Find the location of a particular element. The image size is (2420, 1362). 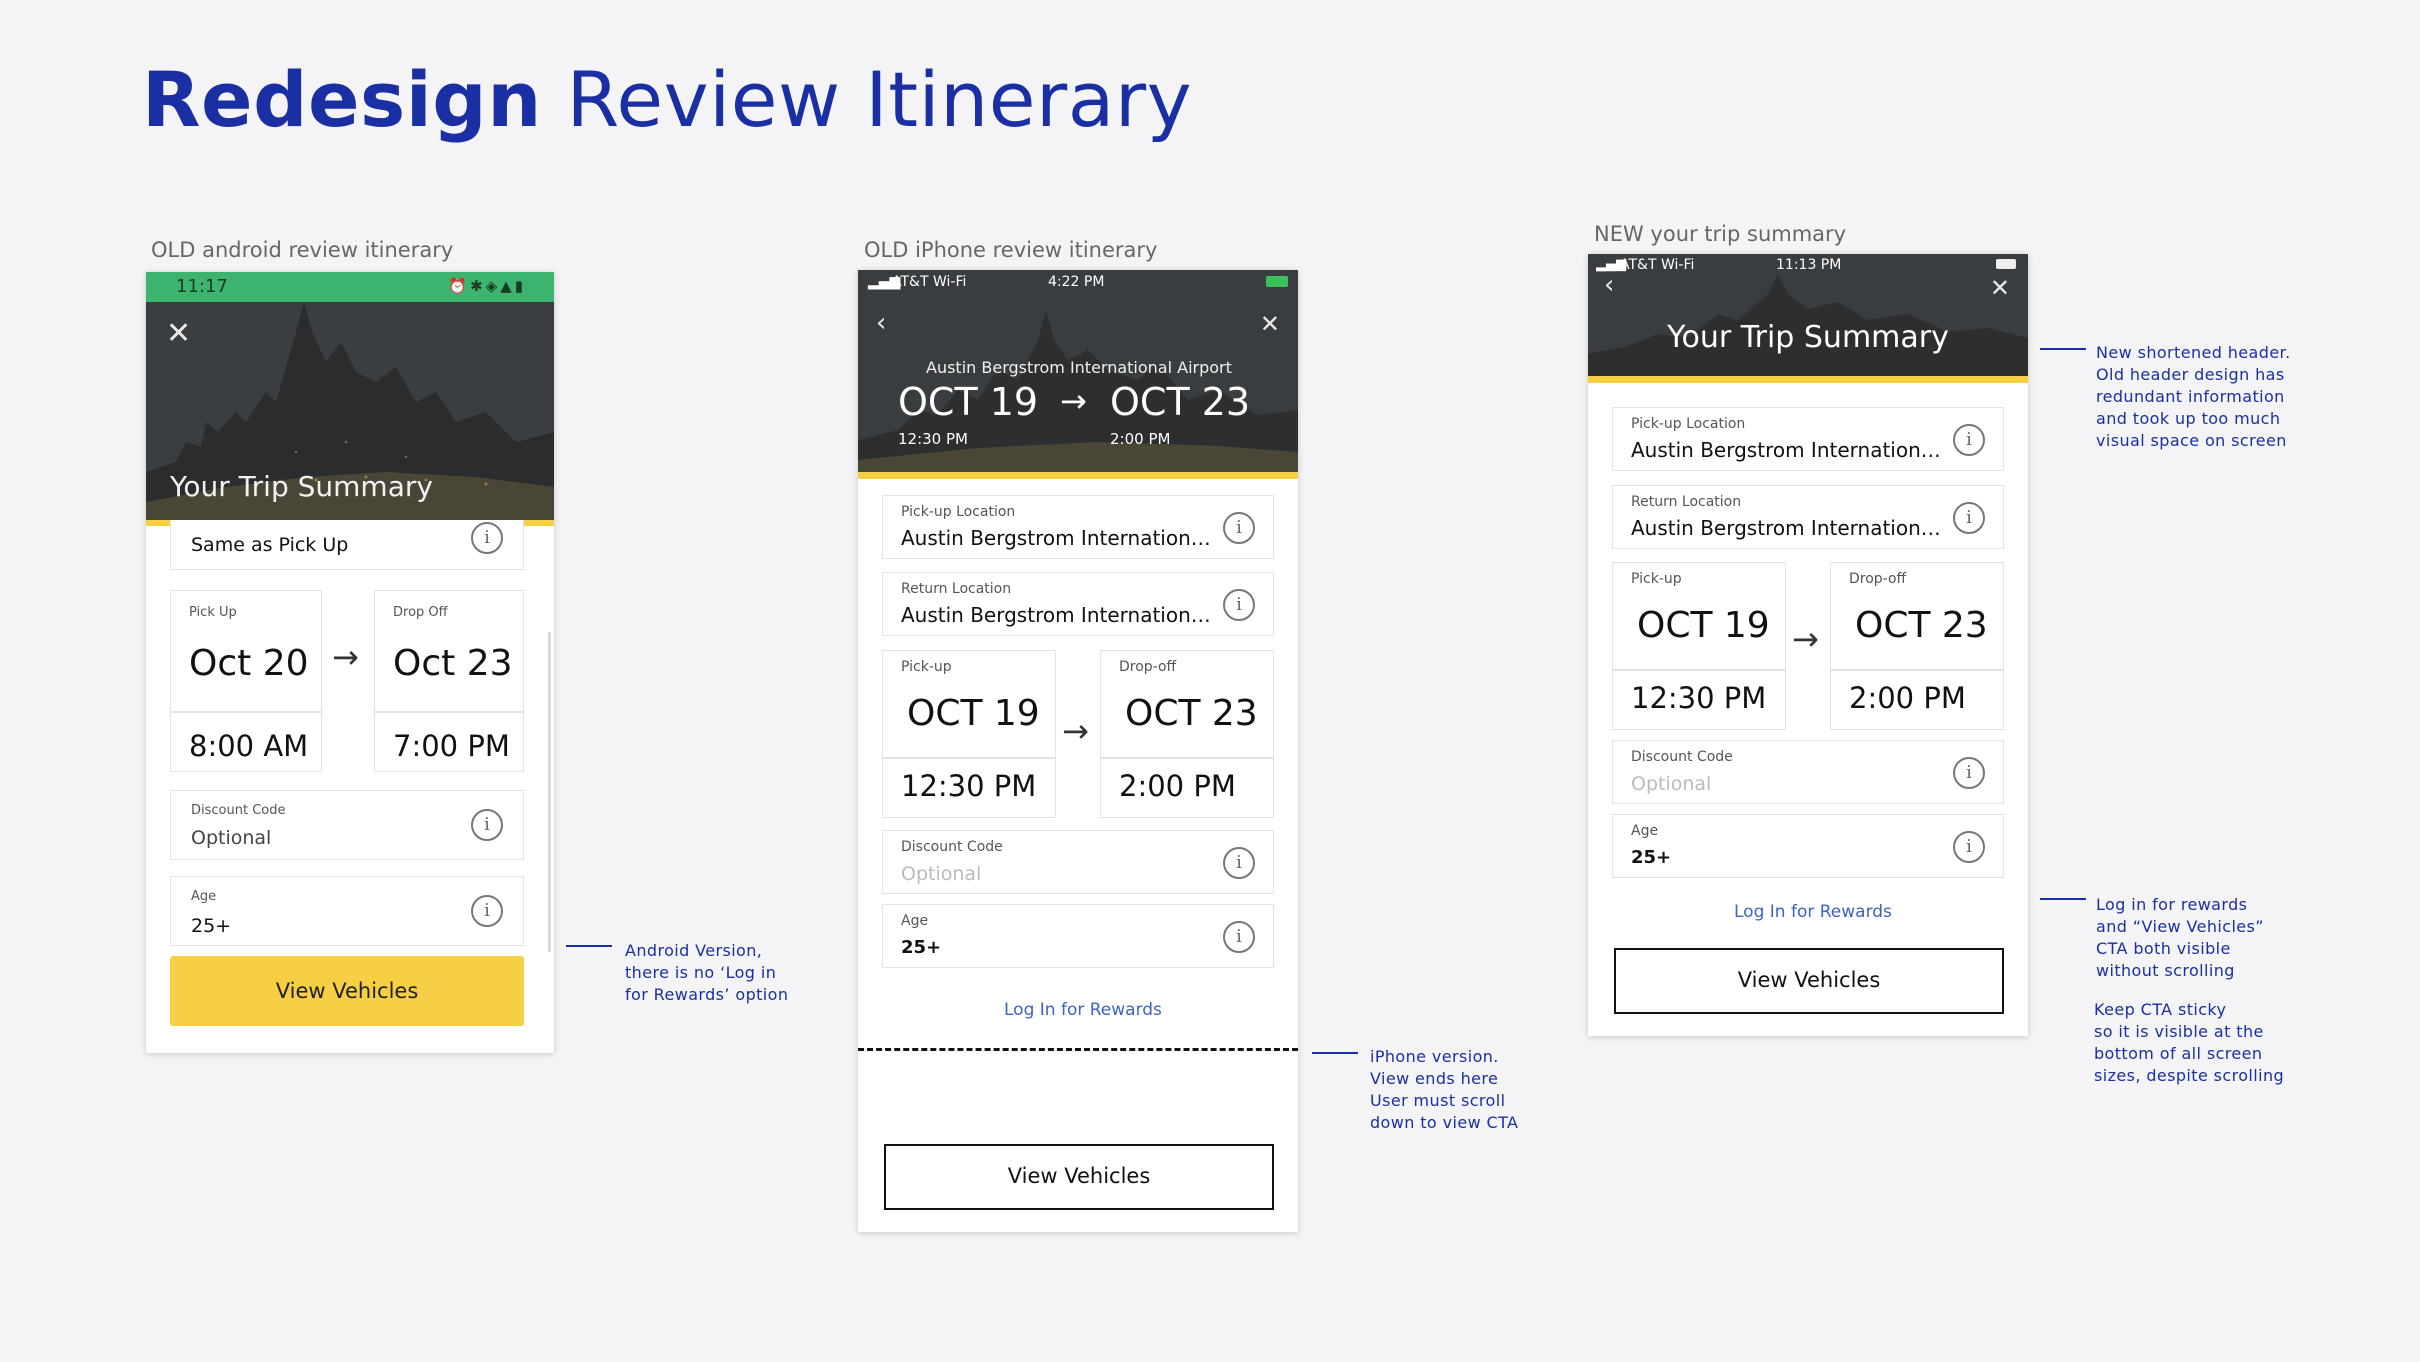

fold-line is located at coordinates (1078, 1049).